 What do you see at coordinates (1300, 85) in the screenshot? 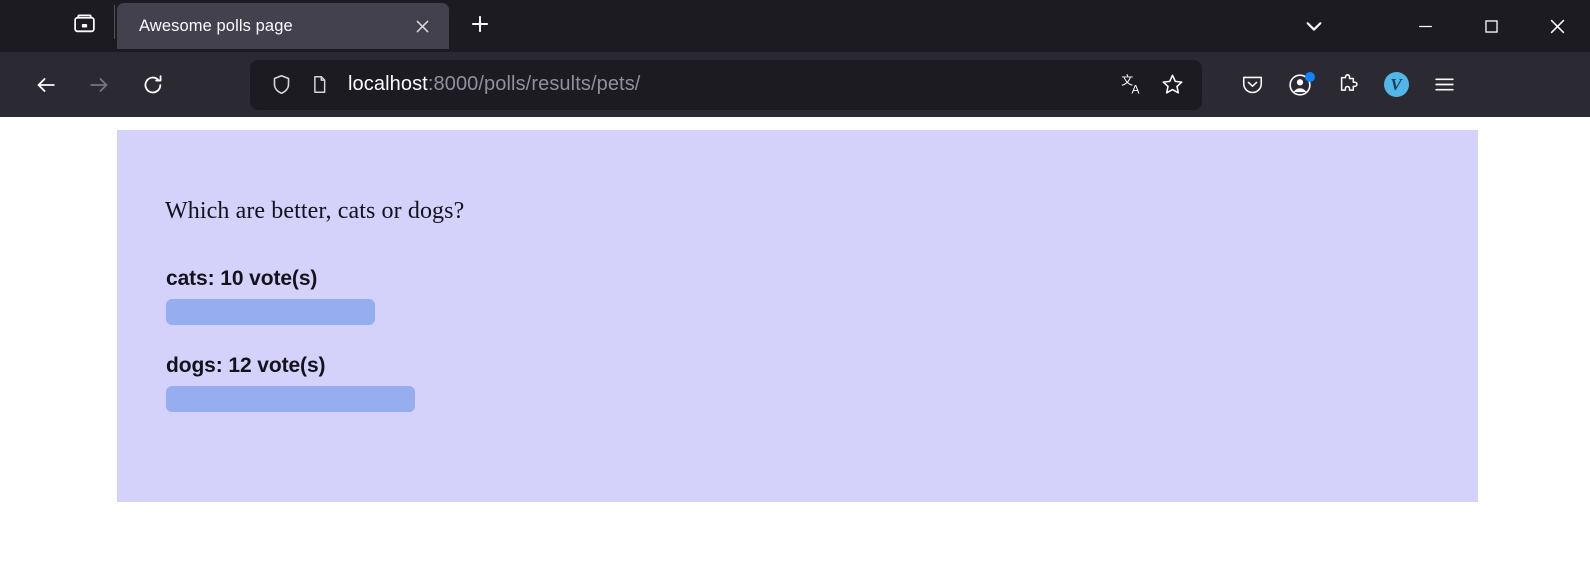
I see `account-icon` at bounding box center [1300, 85].